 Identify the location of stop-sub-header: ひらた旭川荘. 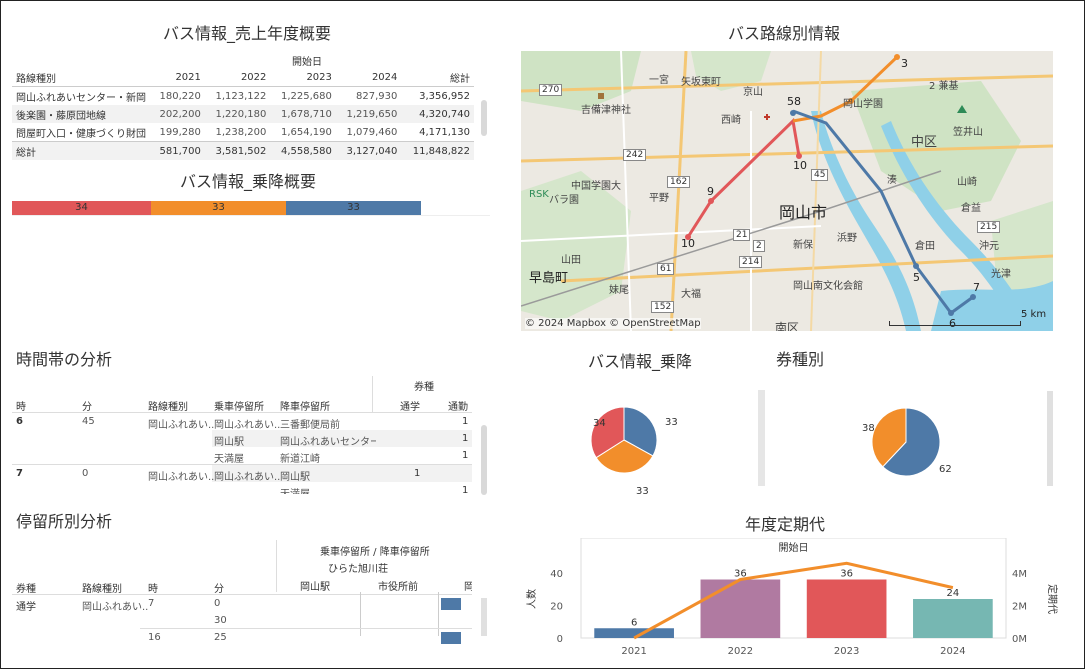
(358, 569).